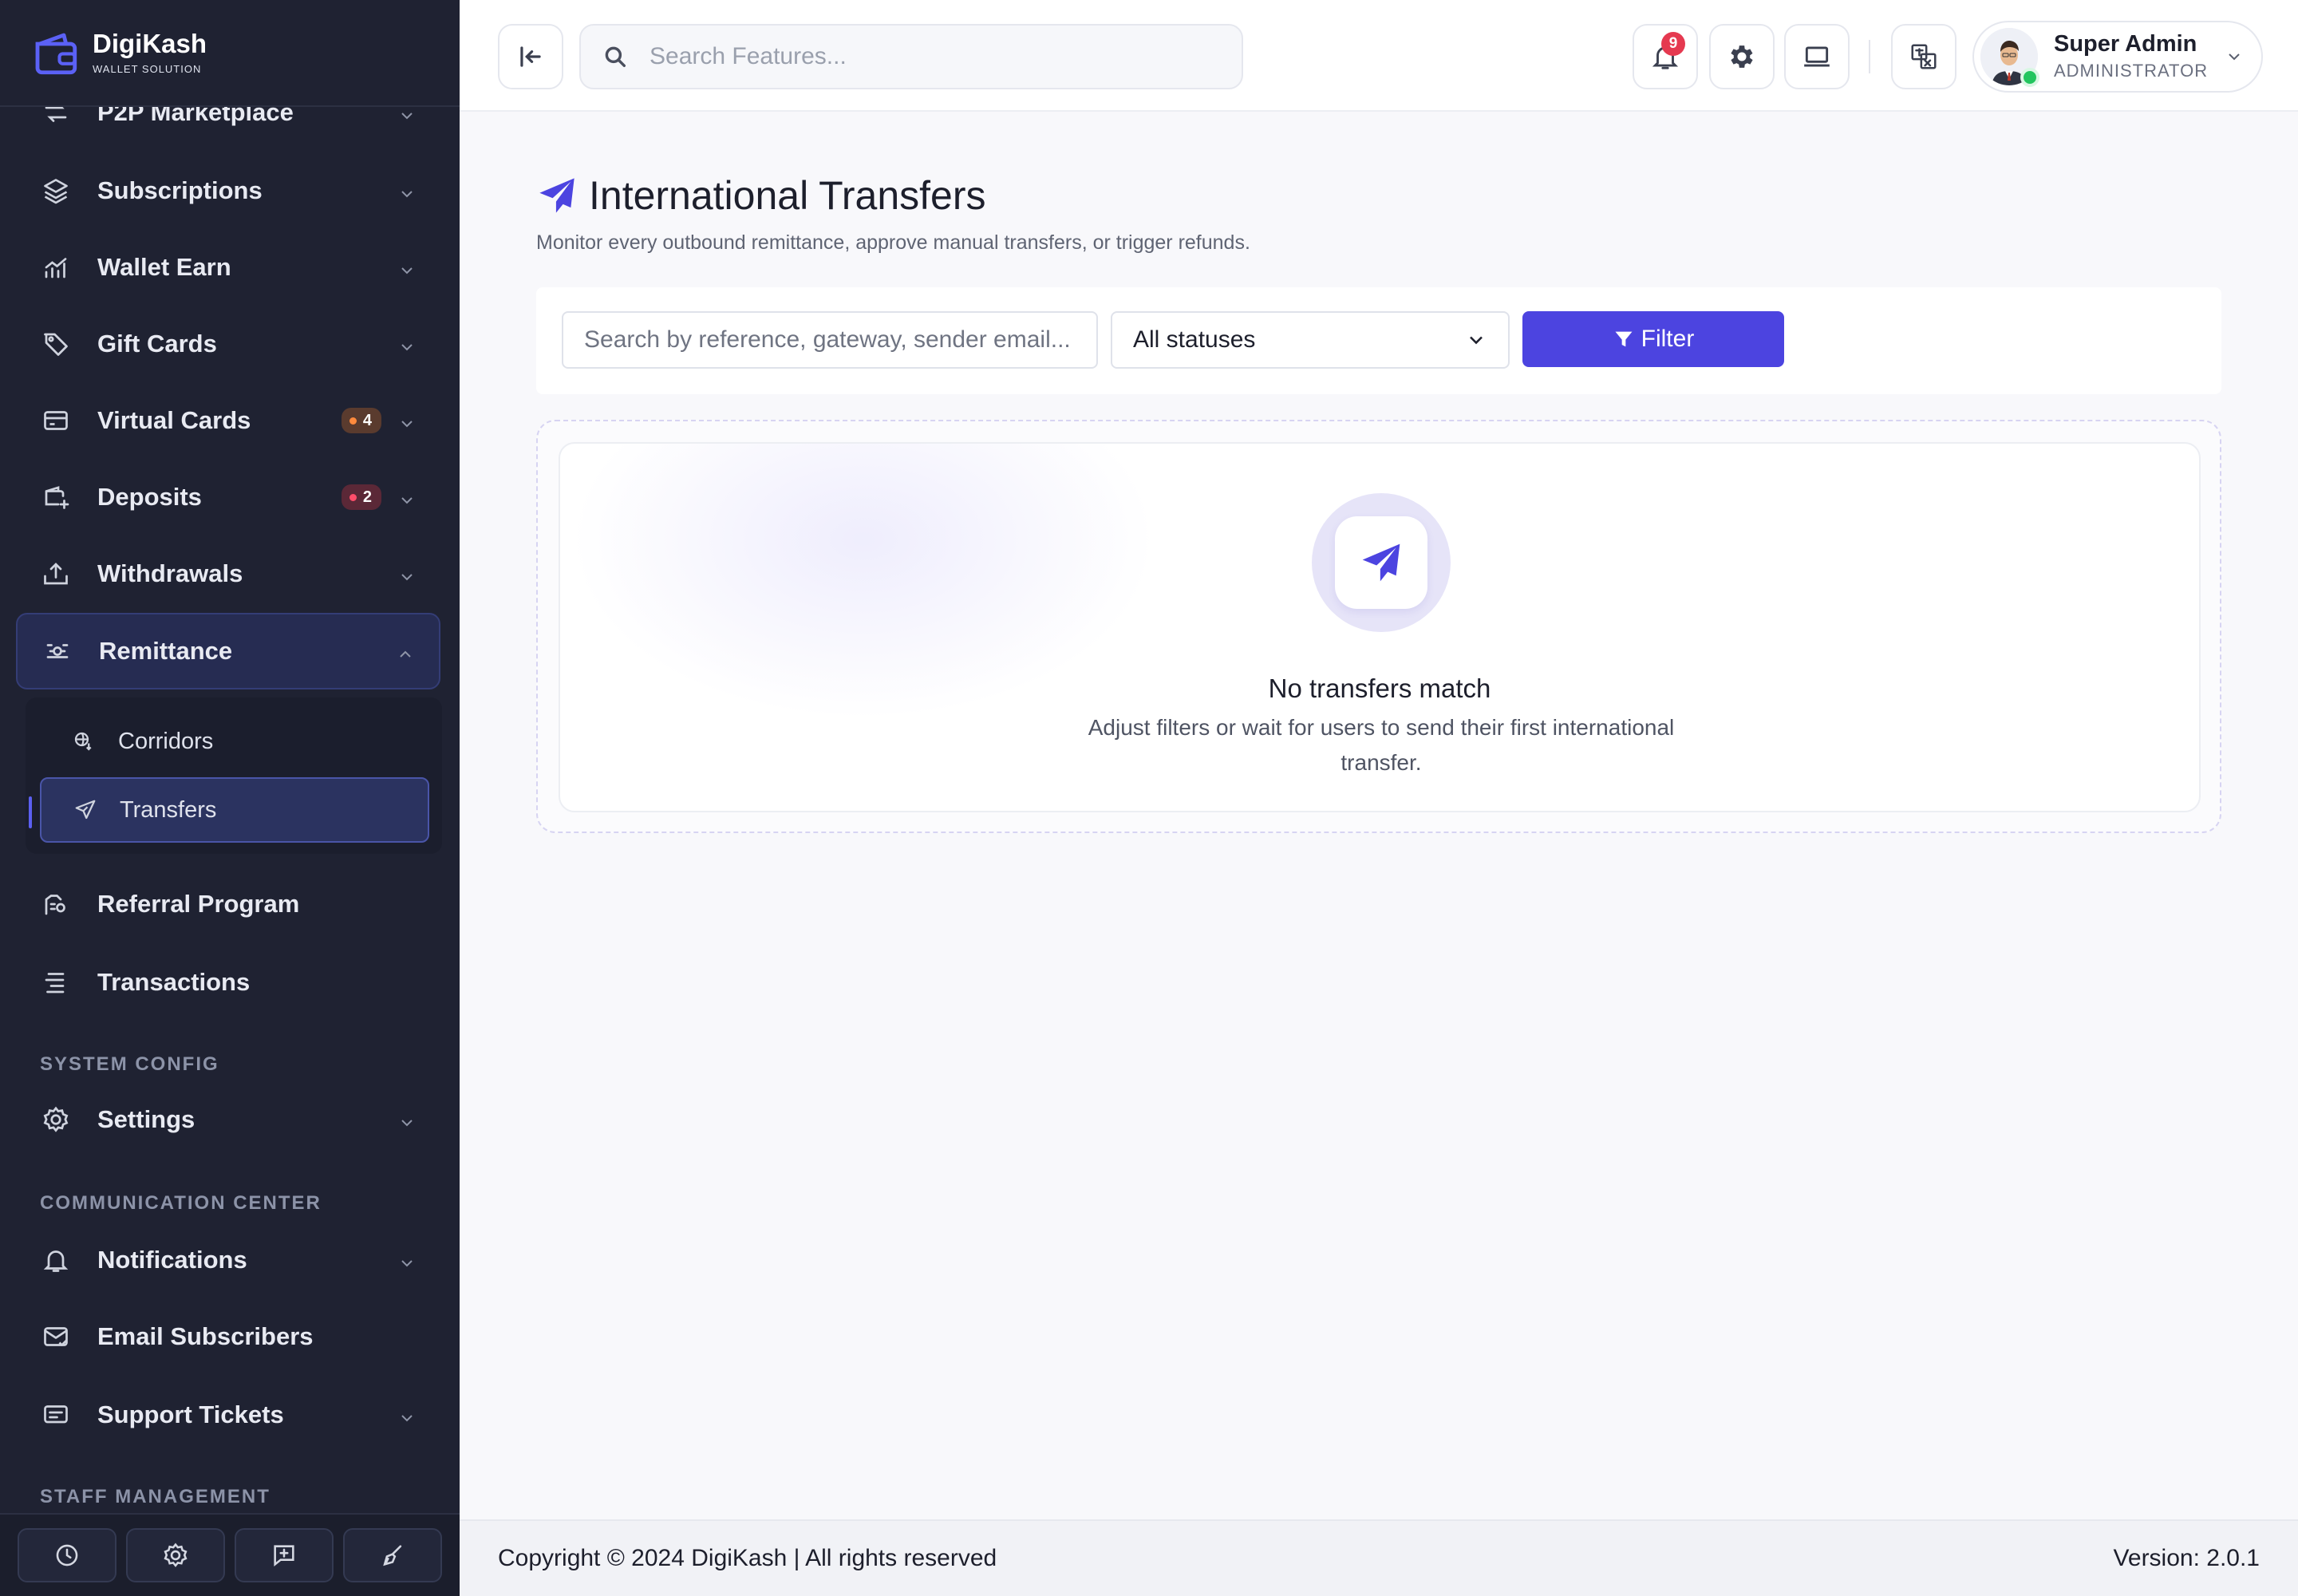 Image resolution: width=2298 pixels, height=1596 pixels. I want to click on sidebar-subitem-corridors: Corridors, so click(234, 741).